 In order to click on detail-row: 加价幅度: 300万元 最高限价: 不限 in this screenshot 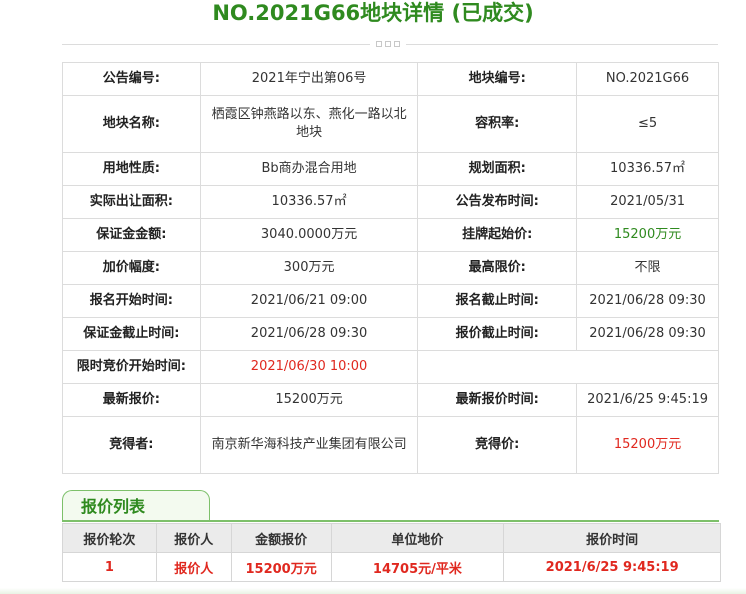, I will do `click(390, 268)`.